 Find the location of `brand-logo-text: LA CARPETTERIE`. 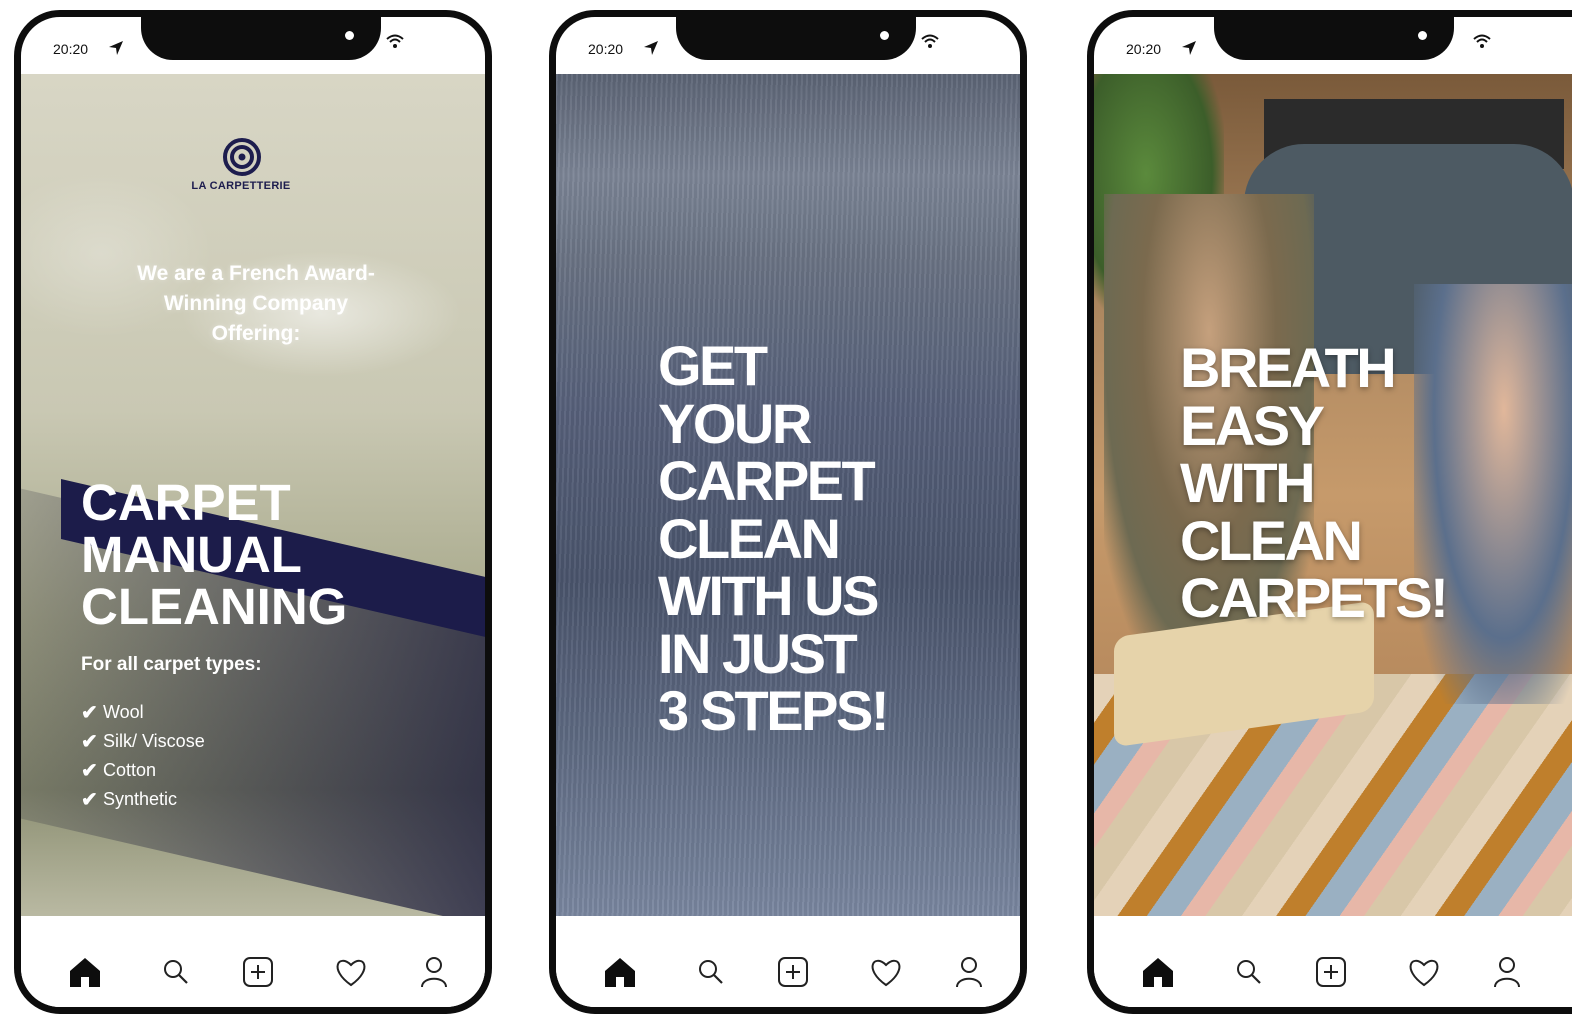

brand-logo-text: LA CARPETTERIE is located at coordinates (241, 186).